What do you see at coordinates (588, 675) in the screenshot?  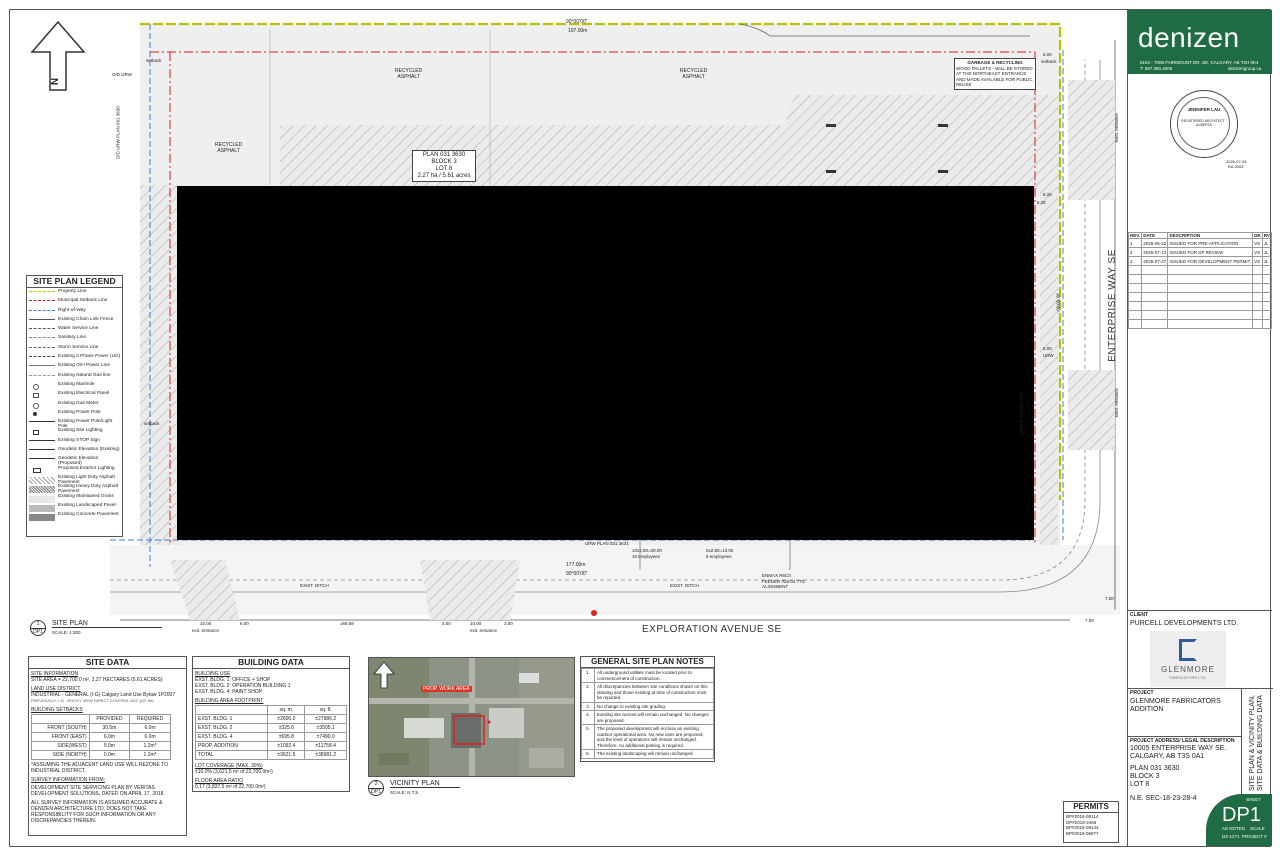 I see `note-number: 1.` at bounding box center [588, 675].